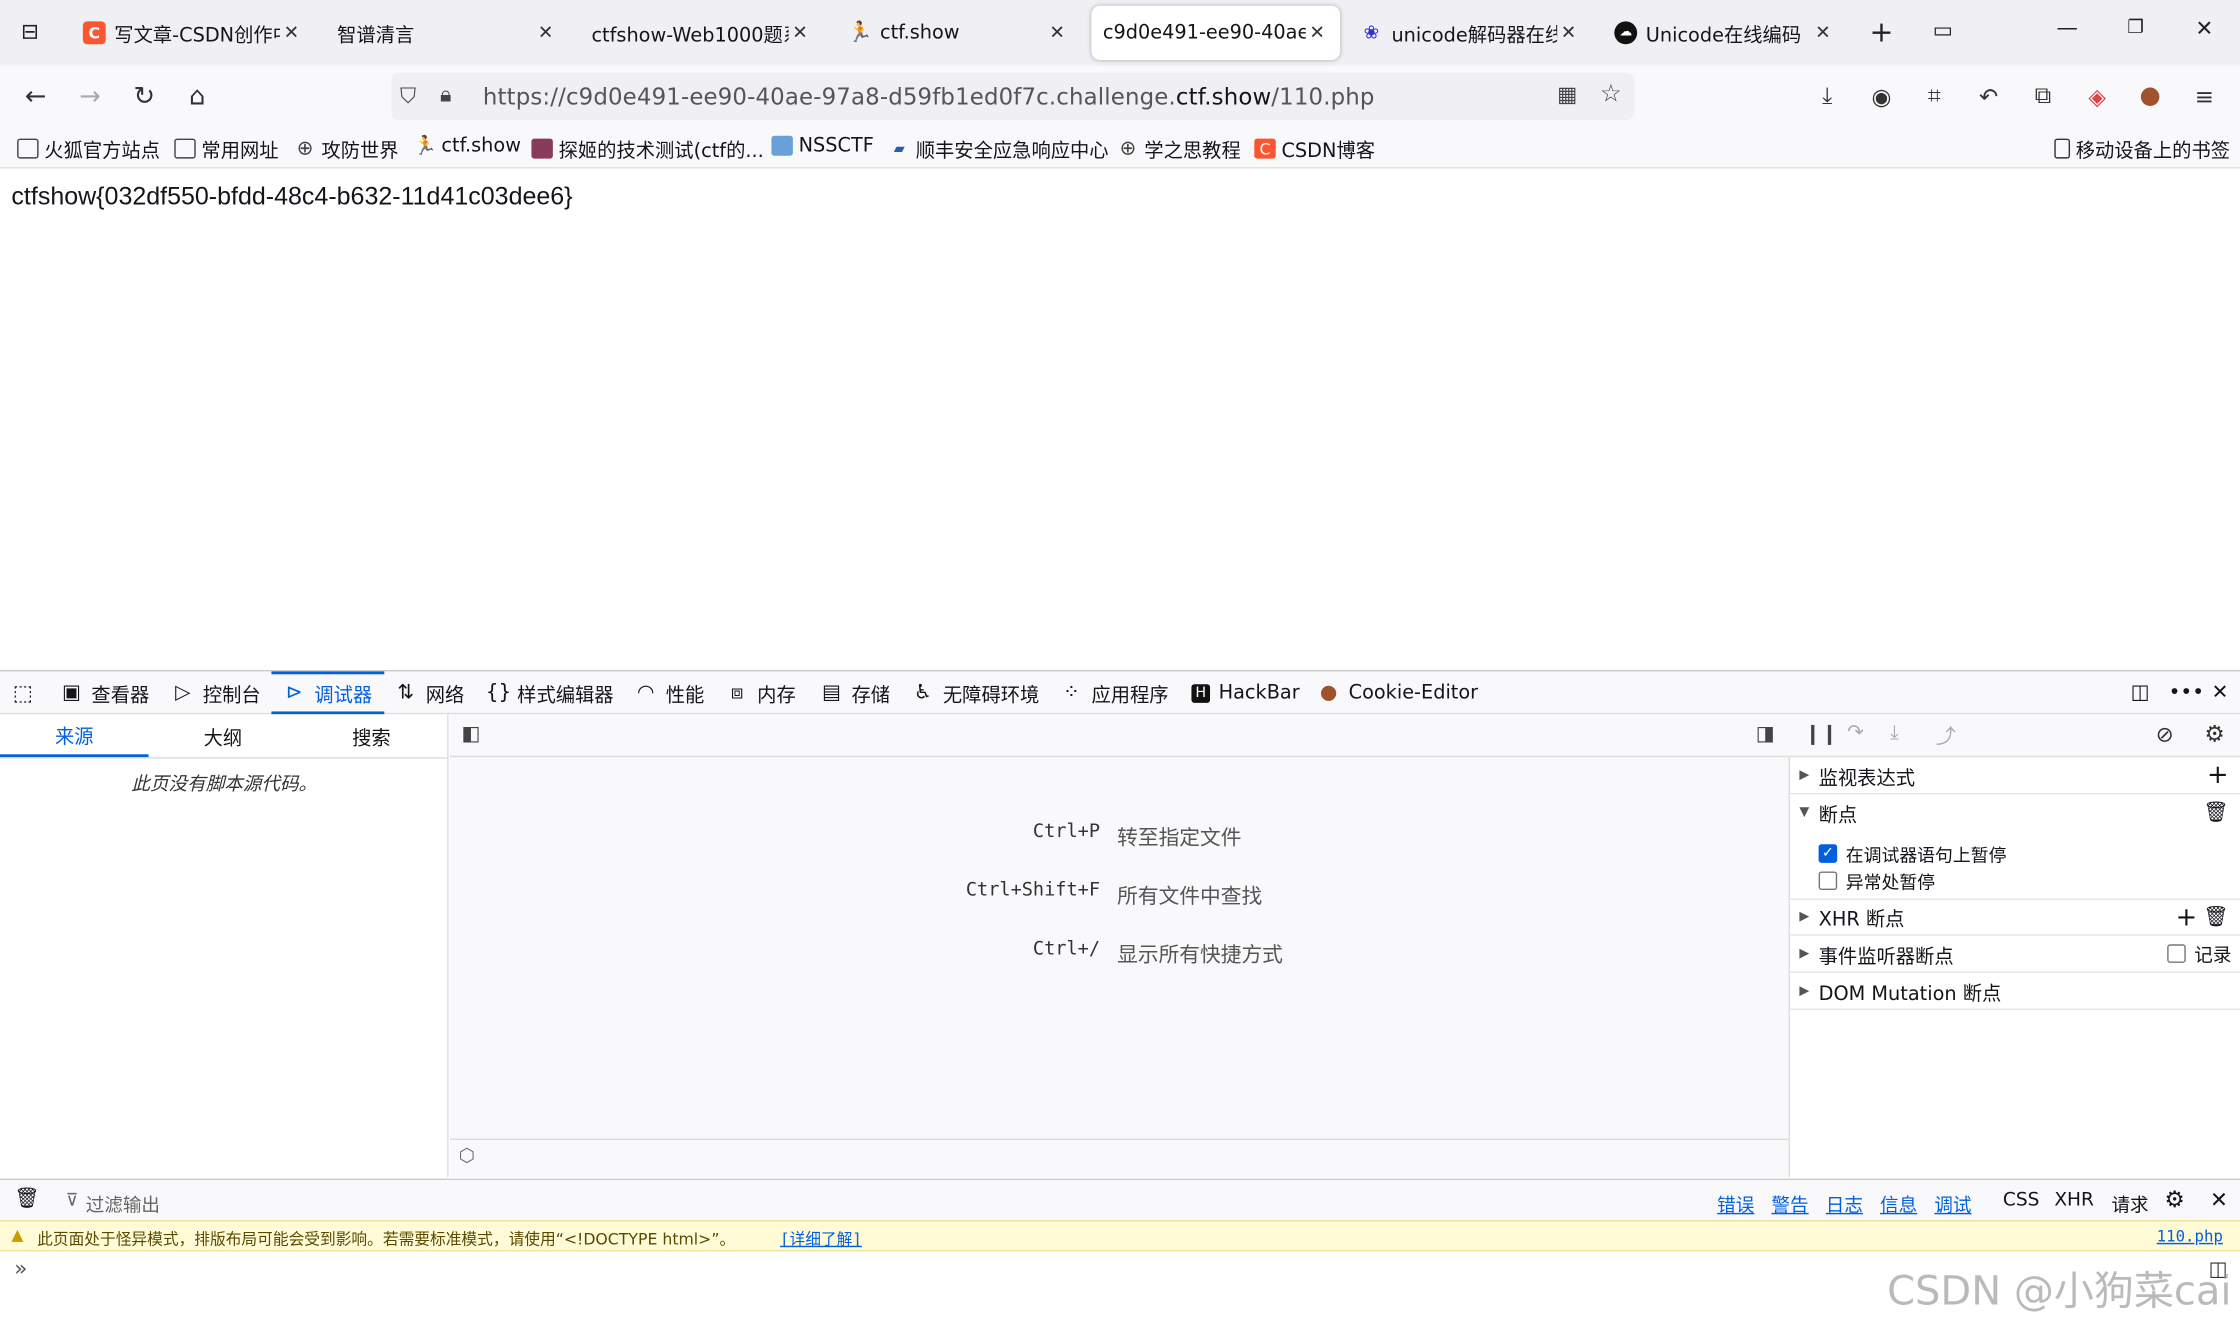 Image resolution: width=2240 pixels, height=1328 pixels. Describe the element at coordinates (2129, 1203) in the screenshot. I see `filter-requests: 请求` at that location.